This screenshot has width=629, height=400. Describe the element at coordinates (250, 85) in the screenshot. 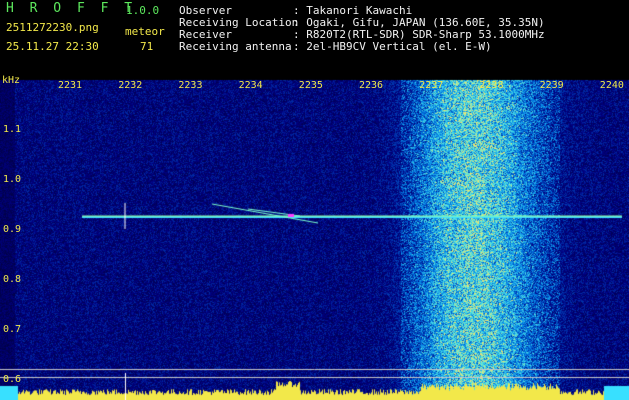

I see `x-tick-label: 2234` at that location.